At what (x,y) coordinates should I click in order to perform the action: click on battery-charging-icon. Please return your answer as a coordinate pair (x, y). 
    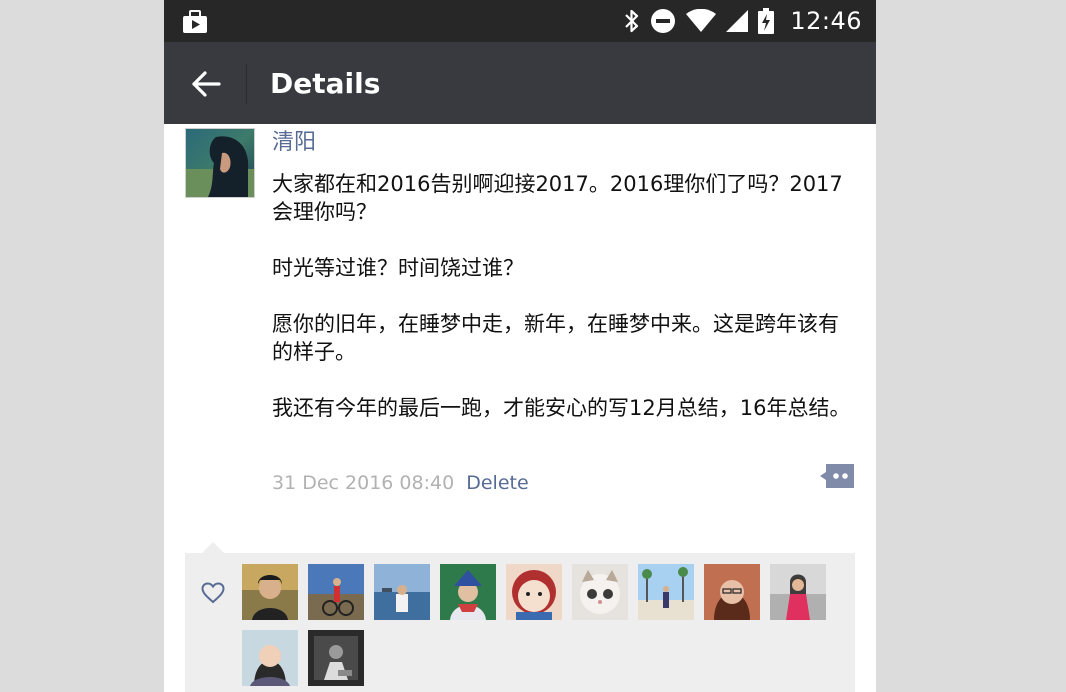
    Looking at the image, I should click on (766, 21).